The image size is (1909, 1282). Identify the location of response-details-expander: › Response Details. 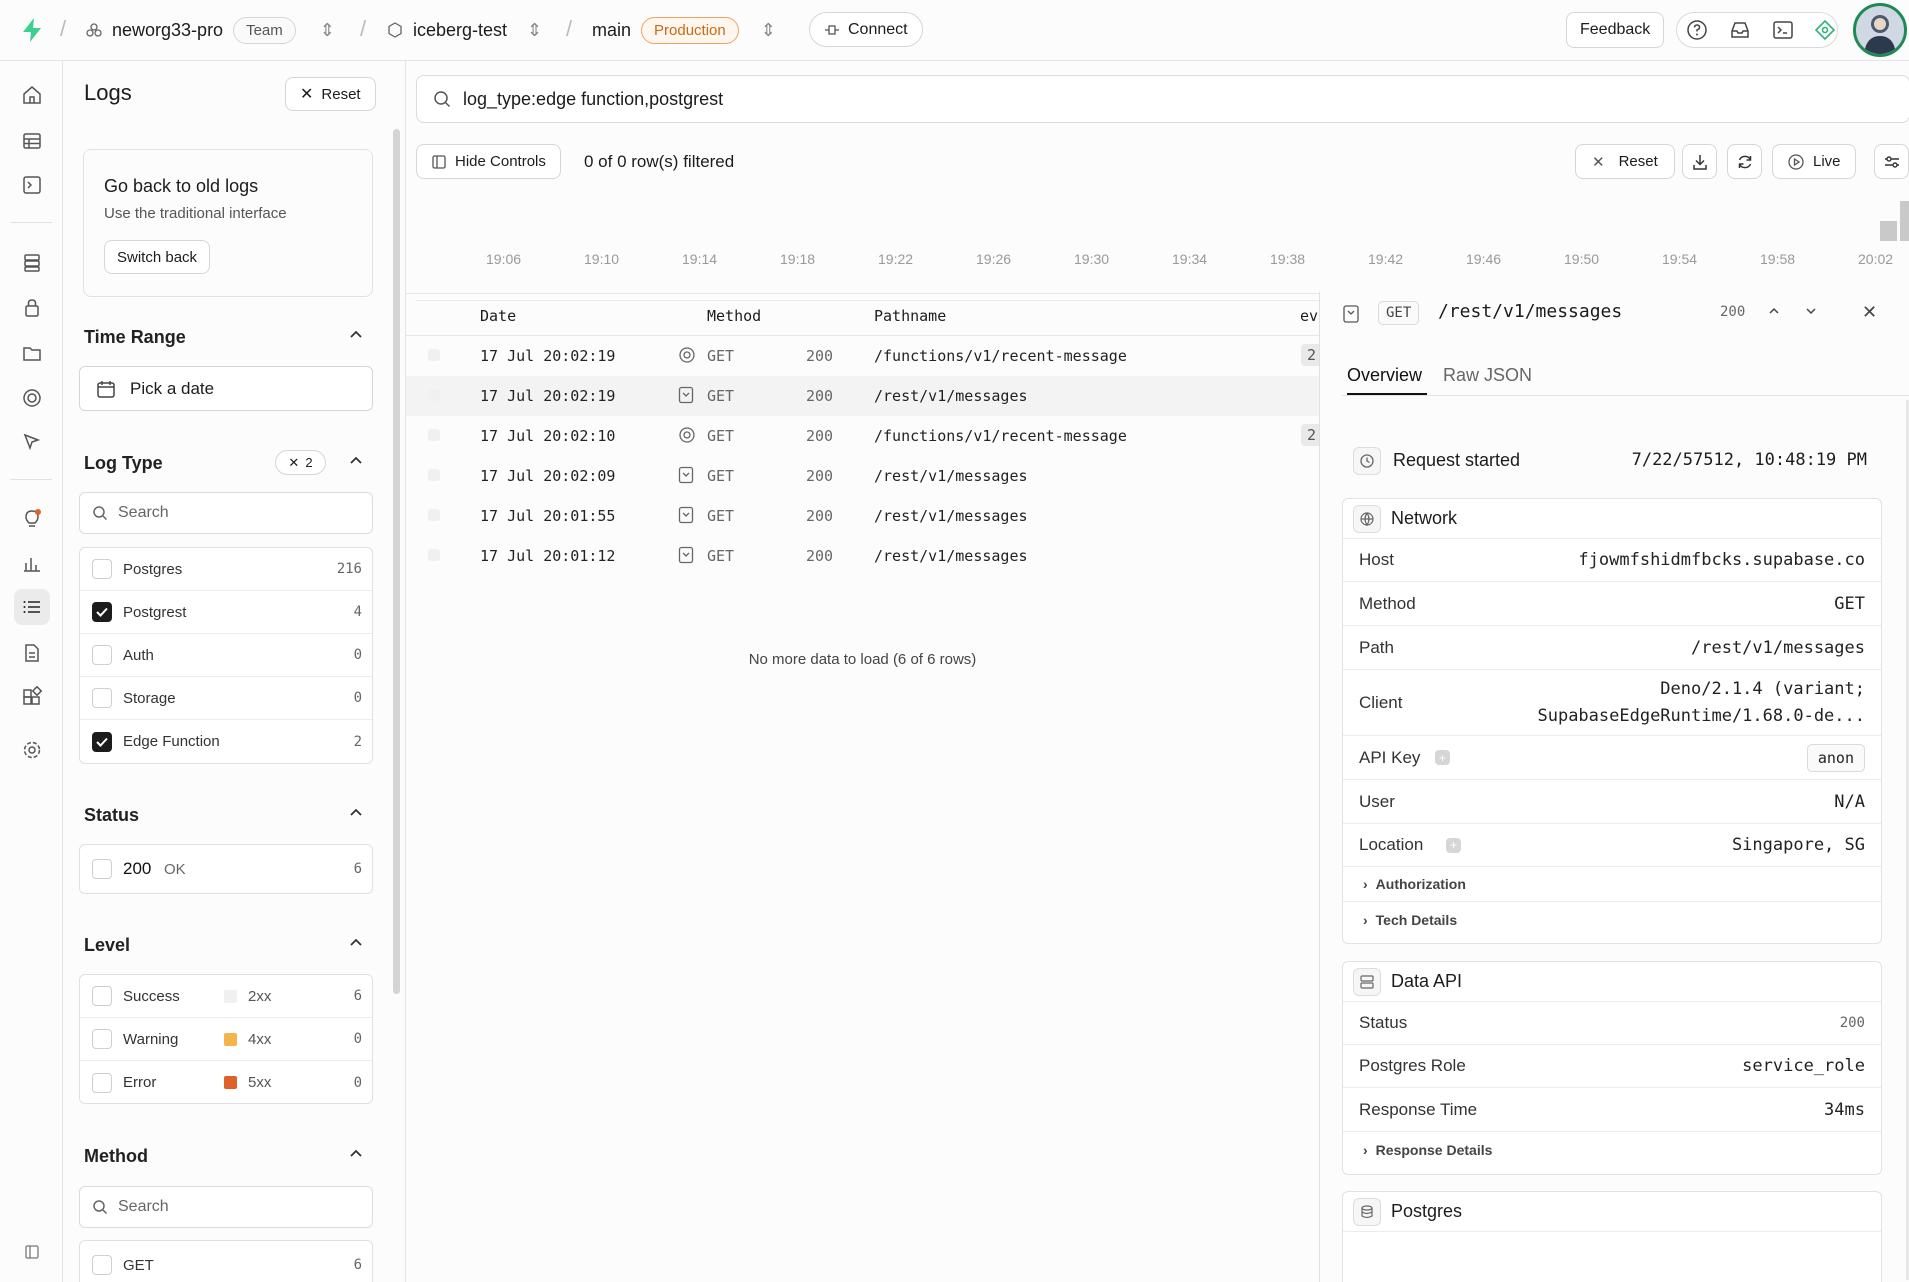
(1612, 1149).